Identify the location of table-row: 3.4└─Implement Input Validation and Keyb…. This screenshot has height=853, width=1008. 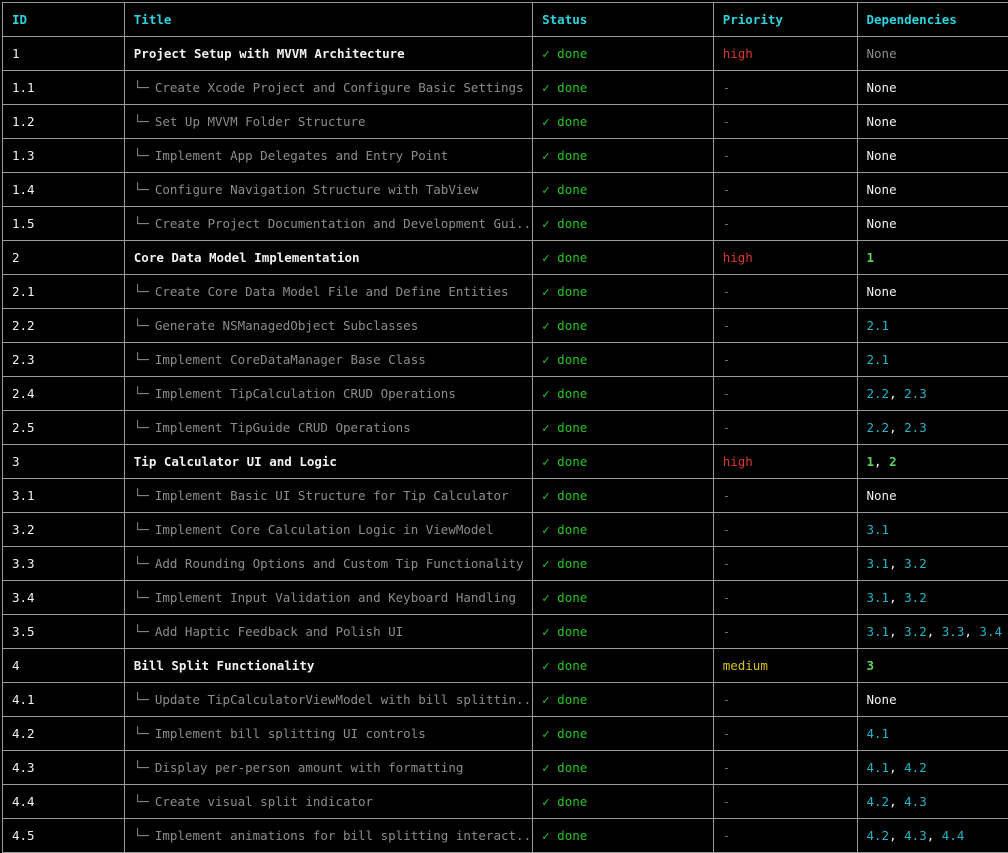
(505, 598).